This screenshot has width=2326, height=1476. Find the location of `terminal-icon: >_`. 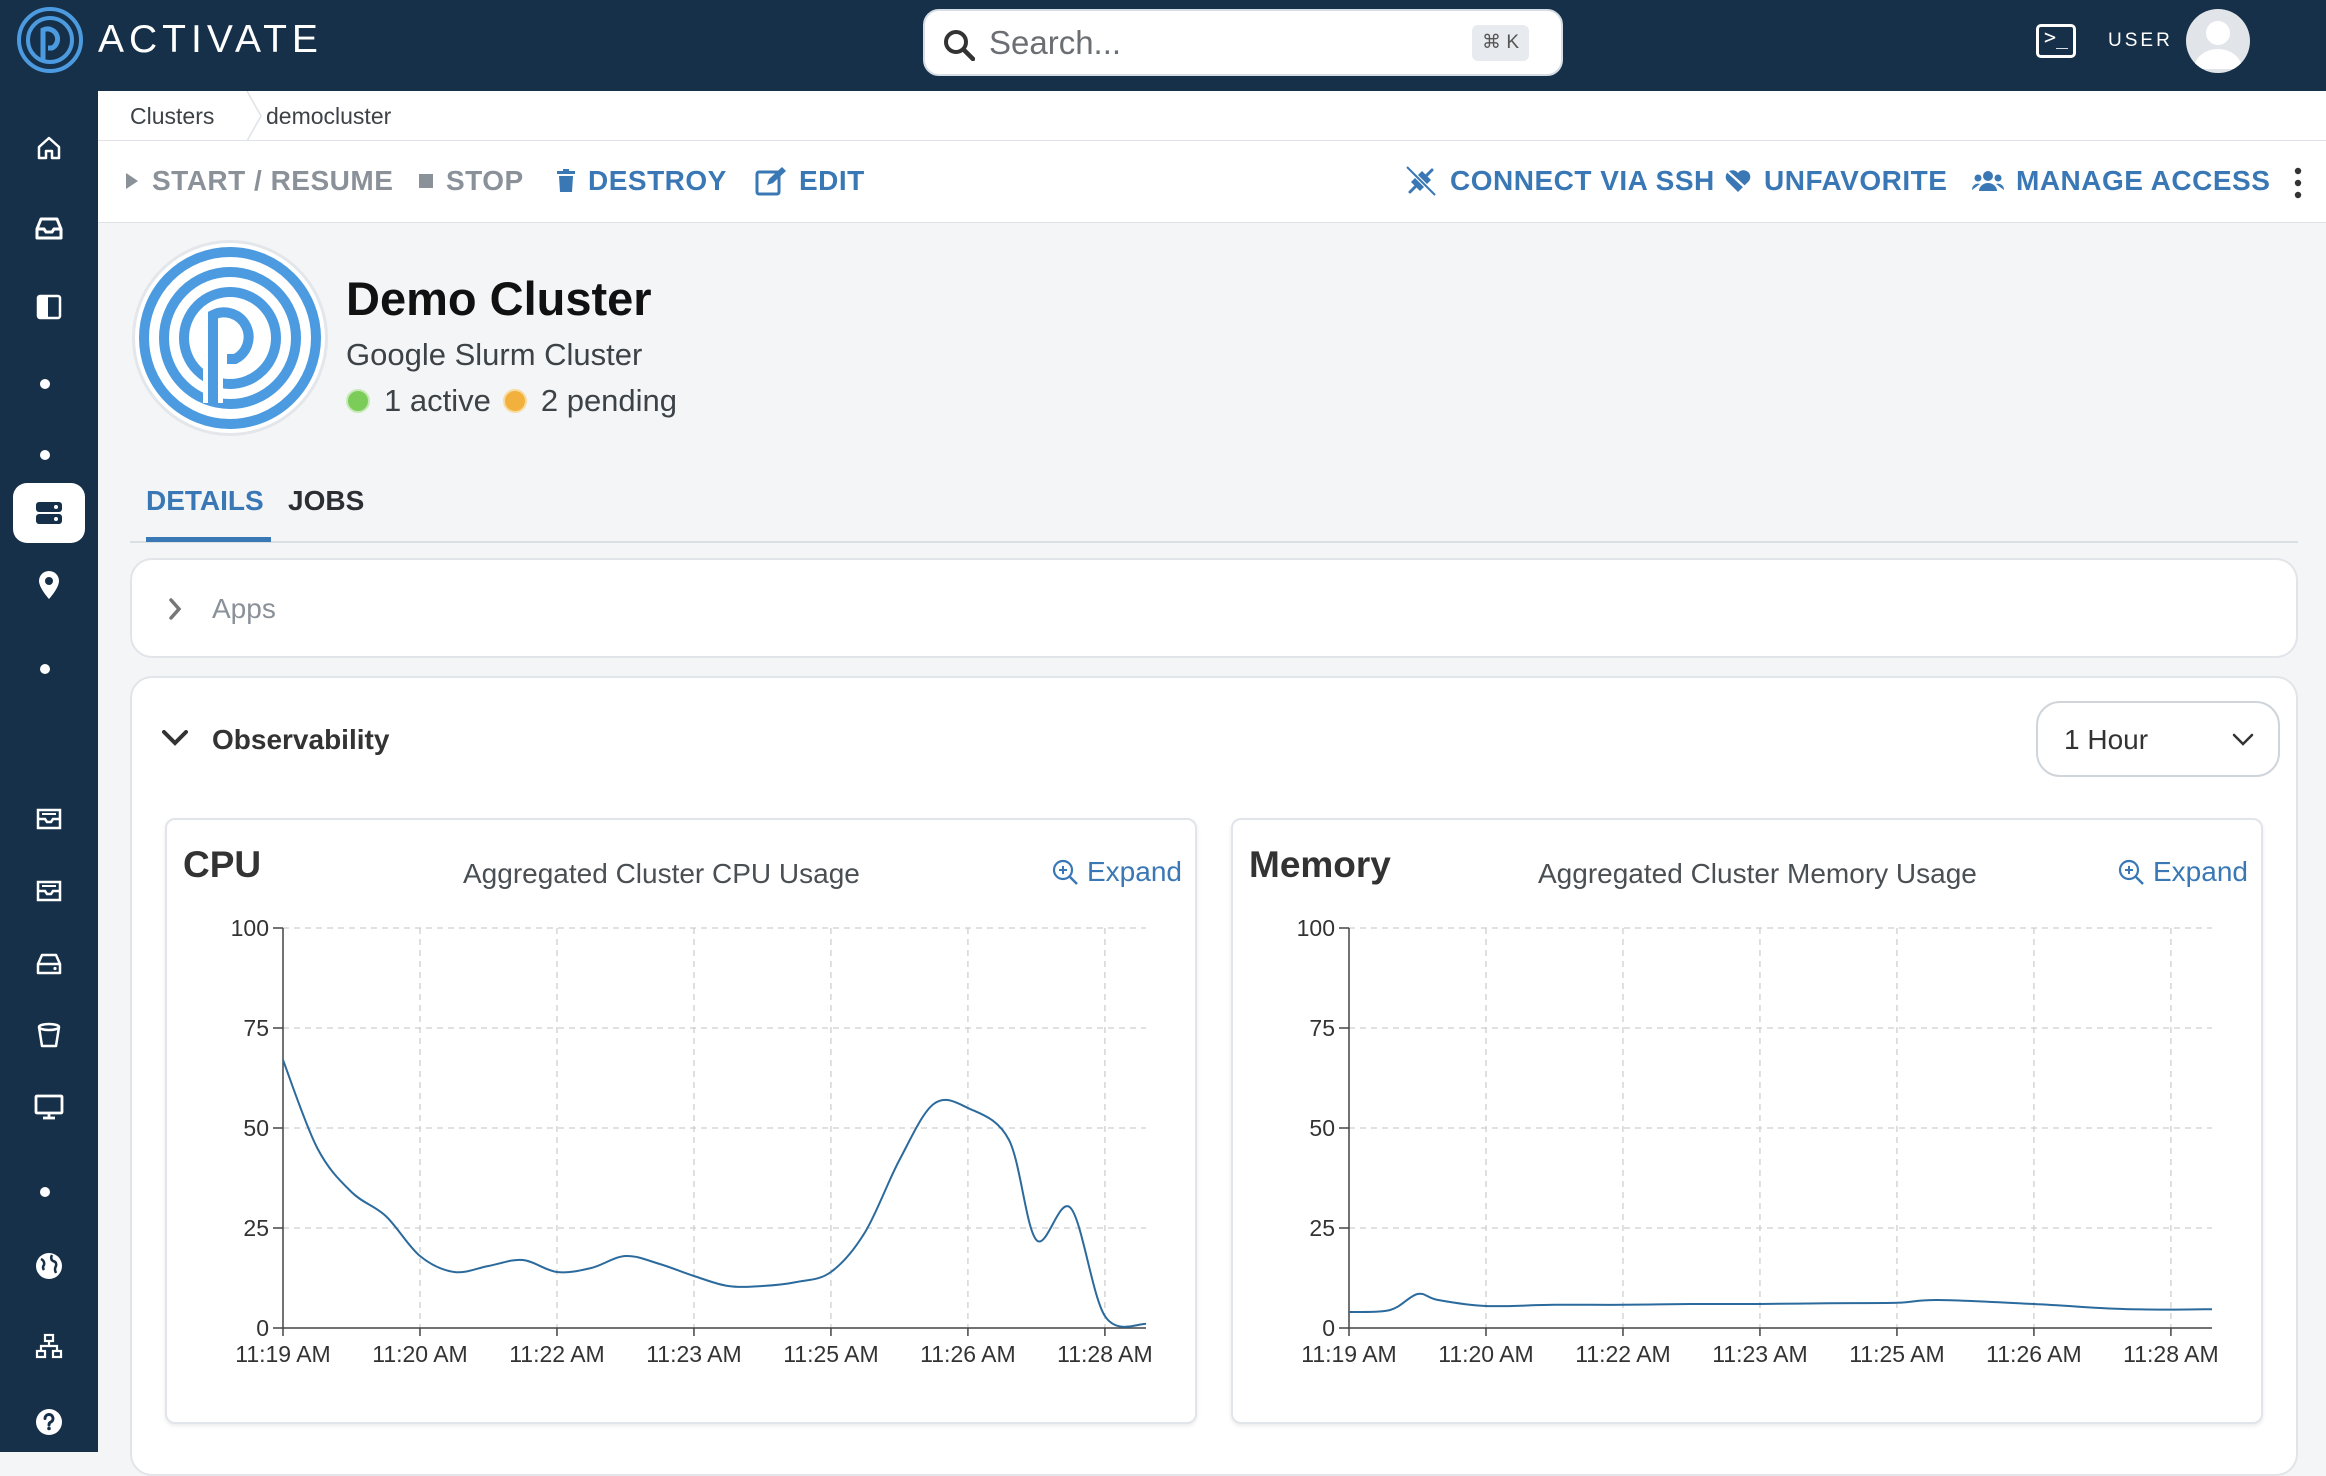

terminal-icon: >_ is located at coordinates (2056, 41).